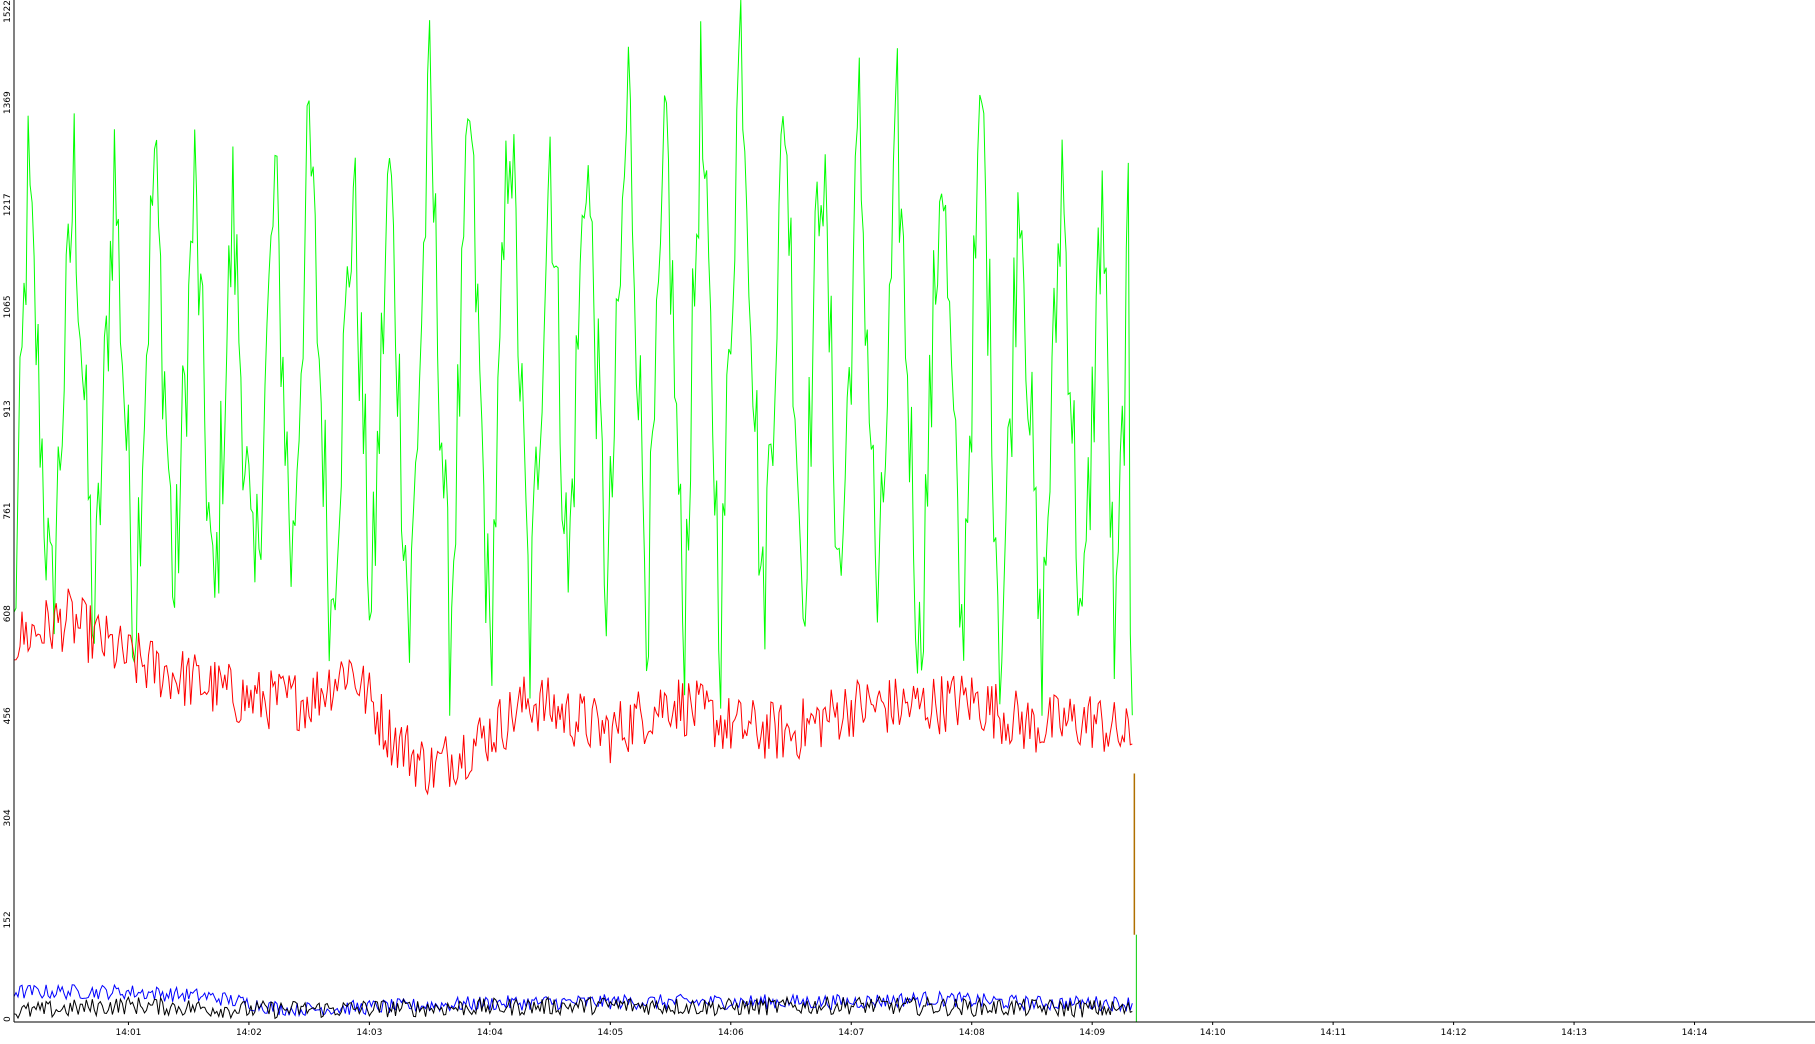  I want to click on x-tick-label: 14:05, so click(610, 1033).